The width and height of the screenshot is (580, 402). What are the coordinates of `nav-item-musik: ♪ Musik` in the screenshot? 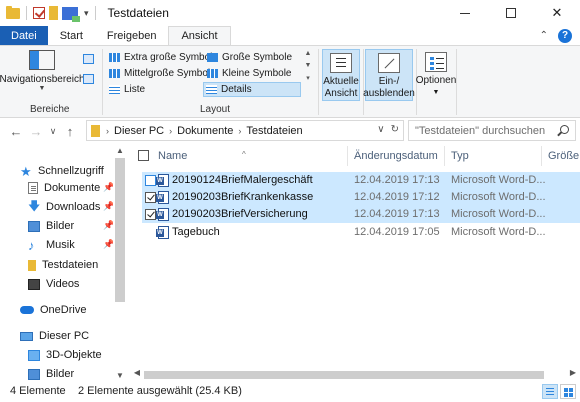 It's located at (51, 245).